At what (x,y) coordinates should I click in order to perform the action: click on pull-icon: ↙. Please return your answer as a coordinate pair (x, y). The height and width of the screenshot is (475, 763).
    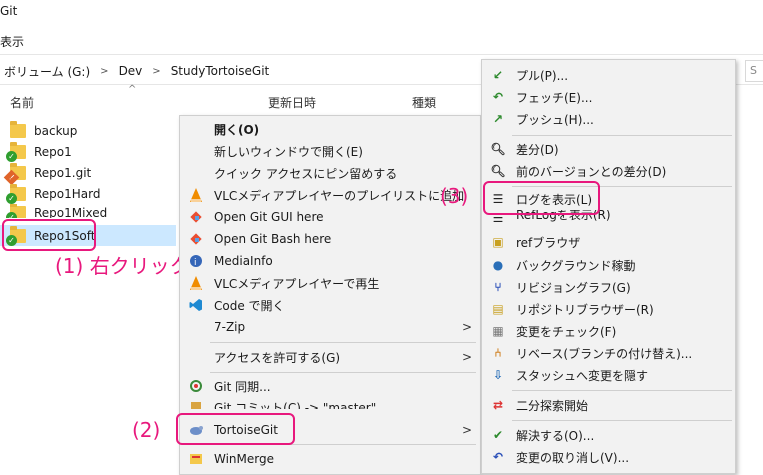
    Looking at the image, I should click on (498, 75).